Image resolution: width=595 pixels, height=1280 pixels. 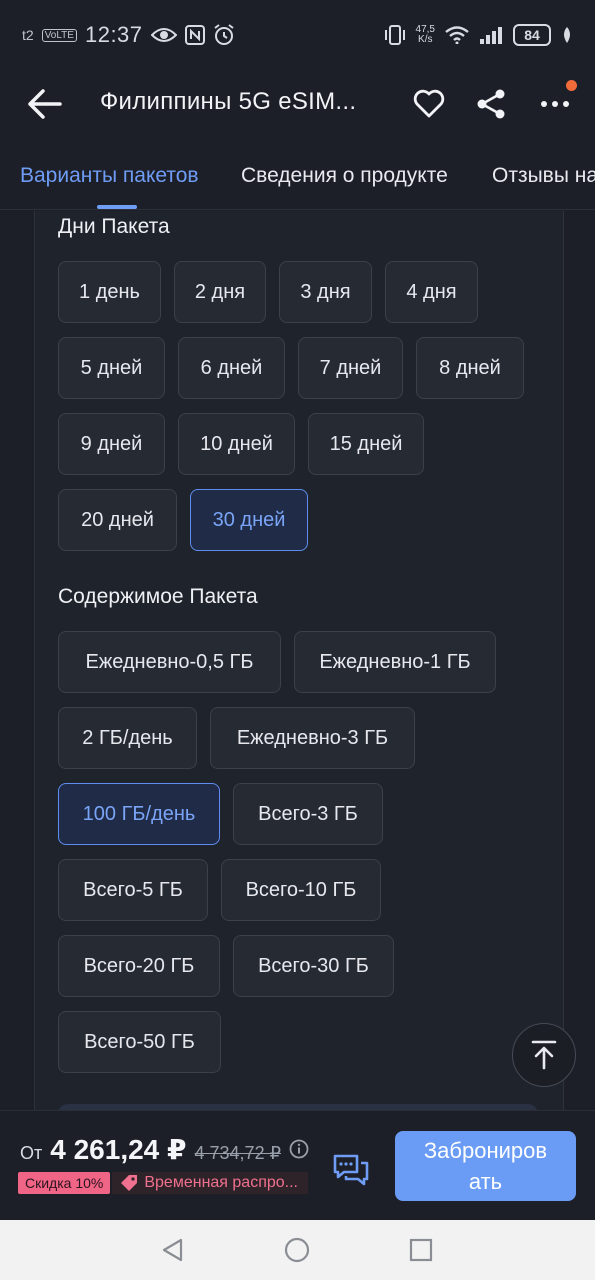 What do you see at coordinates (491, 35) in the screenshot?
I see `signal-icon` at bounding box center [491, 35].